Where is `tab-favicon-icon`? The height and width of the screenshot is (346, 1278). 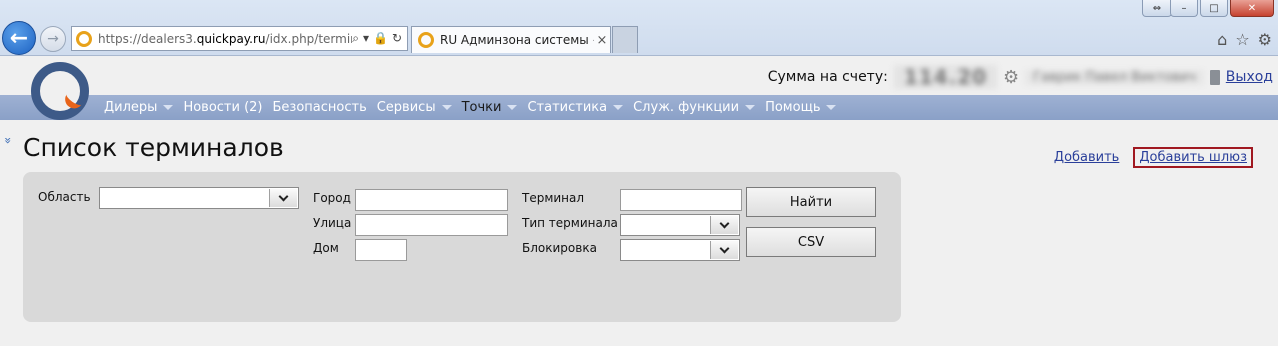
tab-favicon-icon is located at coordinates (426, 40).